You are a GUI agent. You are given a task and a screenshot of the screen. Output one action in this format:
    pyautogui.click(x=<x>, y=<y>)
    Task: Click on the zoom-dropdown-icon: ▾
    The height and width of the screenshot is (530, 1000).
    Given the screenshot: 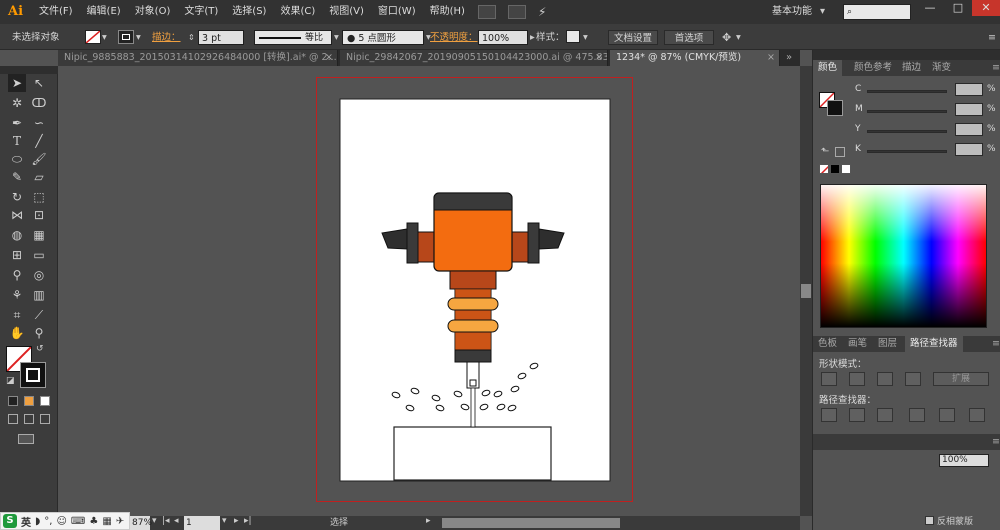 What is the action you would take?
    pyautogui.click(x=154, y=521)
    